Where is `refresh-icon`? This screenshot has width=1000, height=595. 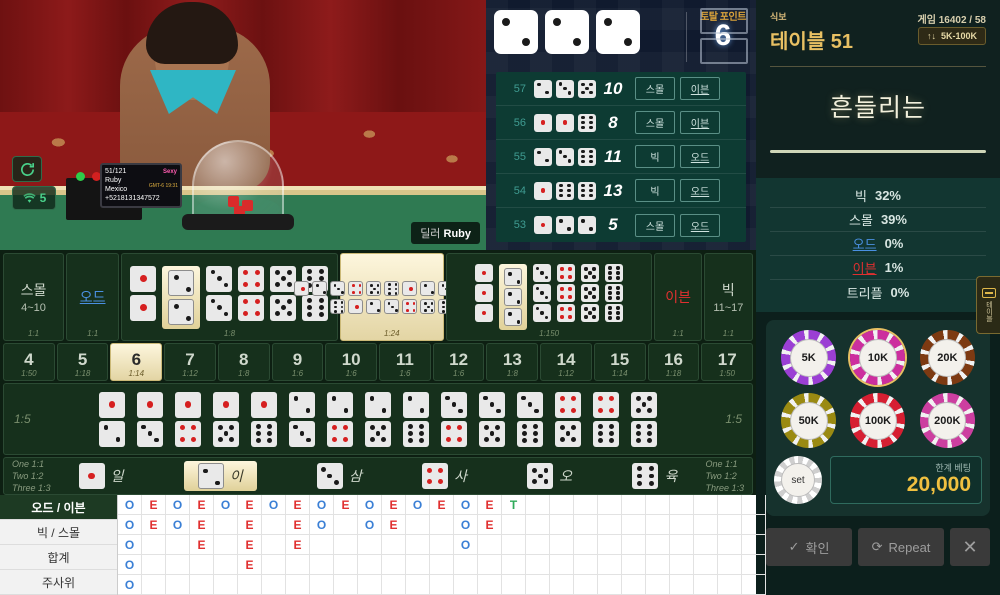
refresh-icon is located at coordinates (27, 169).